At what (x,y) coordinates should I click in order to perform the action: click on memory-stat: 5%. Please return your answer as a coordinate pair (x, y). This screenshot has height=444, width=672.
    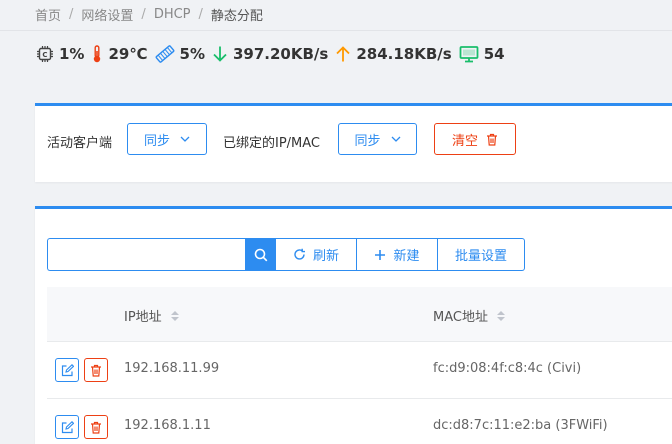
    Looking at the image, I should click on (180, 54).